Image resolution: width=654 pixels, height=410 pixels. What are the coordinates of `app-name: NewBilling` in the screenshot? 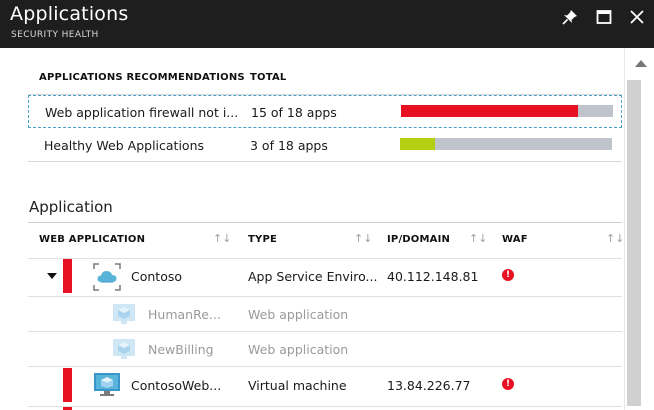 It's located at (181, 349).